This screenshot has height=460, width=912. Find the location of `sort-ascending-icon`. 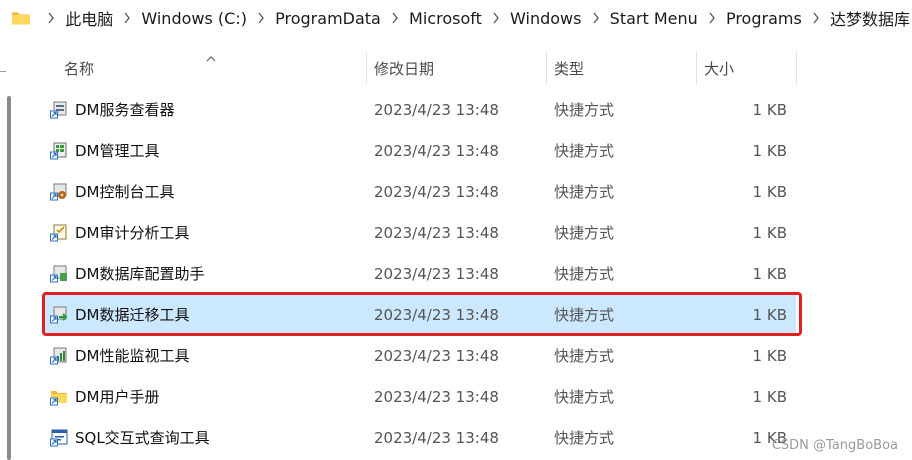

sort-ascending-icon is located at coordinates (211, 57).